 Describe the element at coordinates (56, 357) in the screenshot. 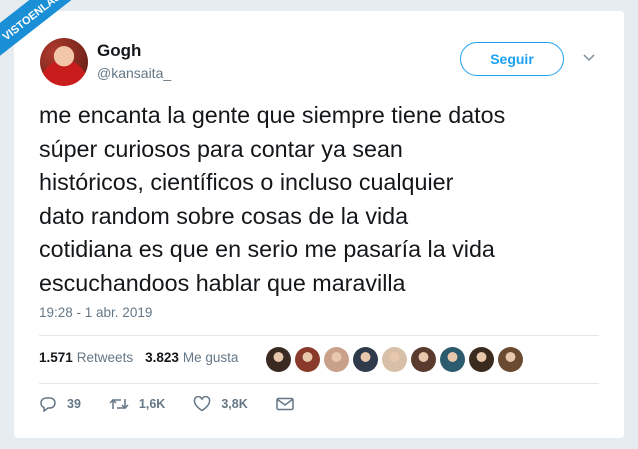

I see `retweets-count: 1.571` at that location.